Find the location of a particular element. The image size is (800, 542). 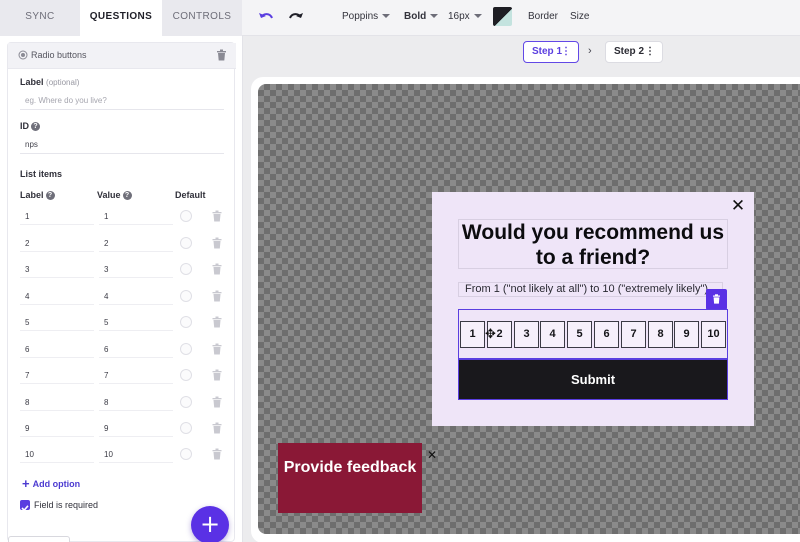

font-size-select: 16px is located at coordinates (465, 16).